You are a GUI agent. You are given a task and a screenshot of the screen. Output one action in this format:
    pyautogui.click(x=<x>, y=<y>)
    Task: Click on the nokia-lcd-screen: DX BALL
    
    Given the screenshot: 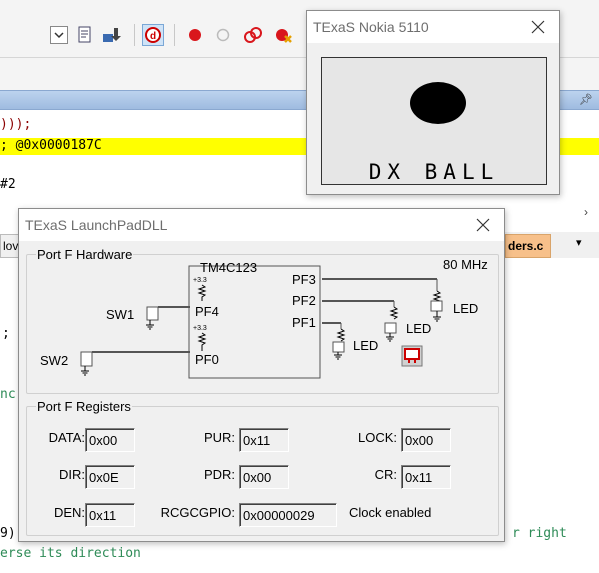 What is the action you would take?
    pyautogui.click(x=434, y=121)
    